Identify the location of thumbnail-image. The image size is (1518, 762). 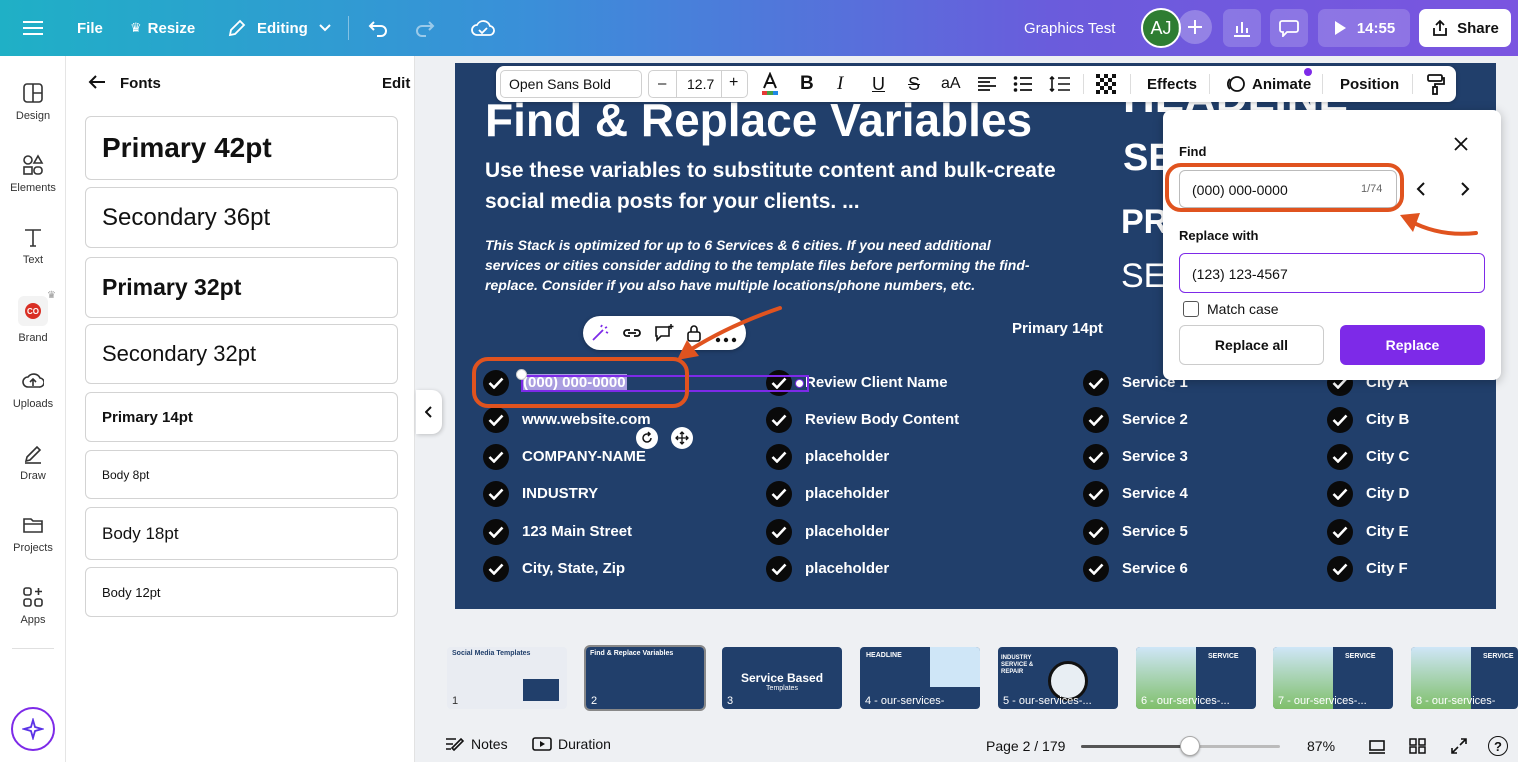
(955, 667).